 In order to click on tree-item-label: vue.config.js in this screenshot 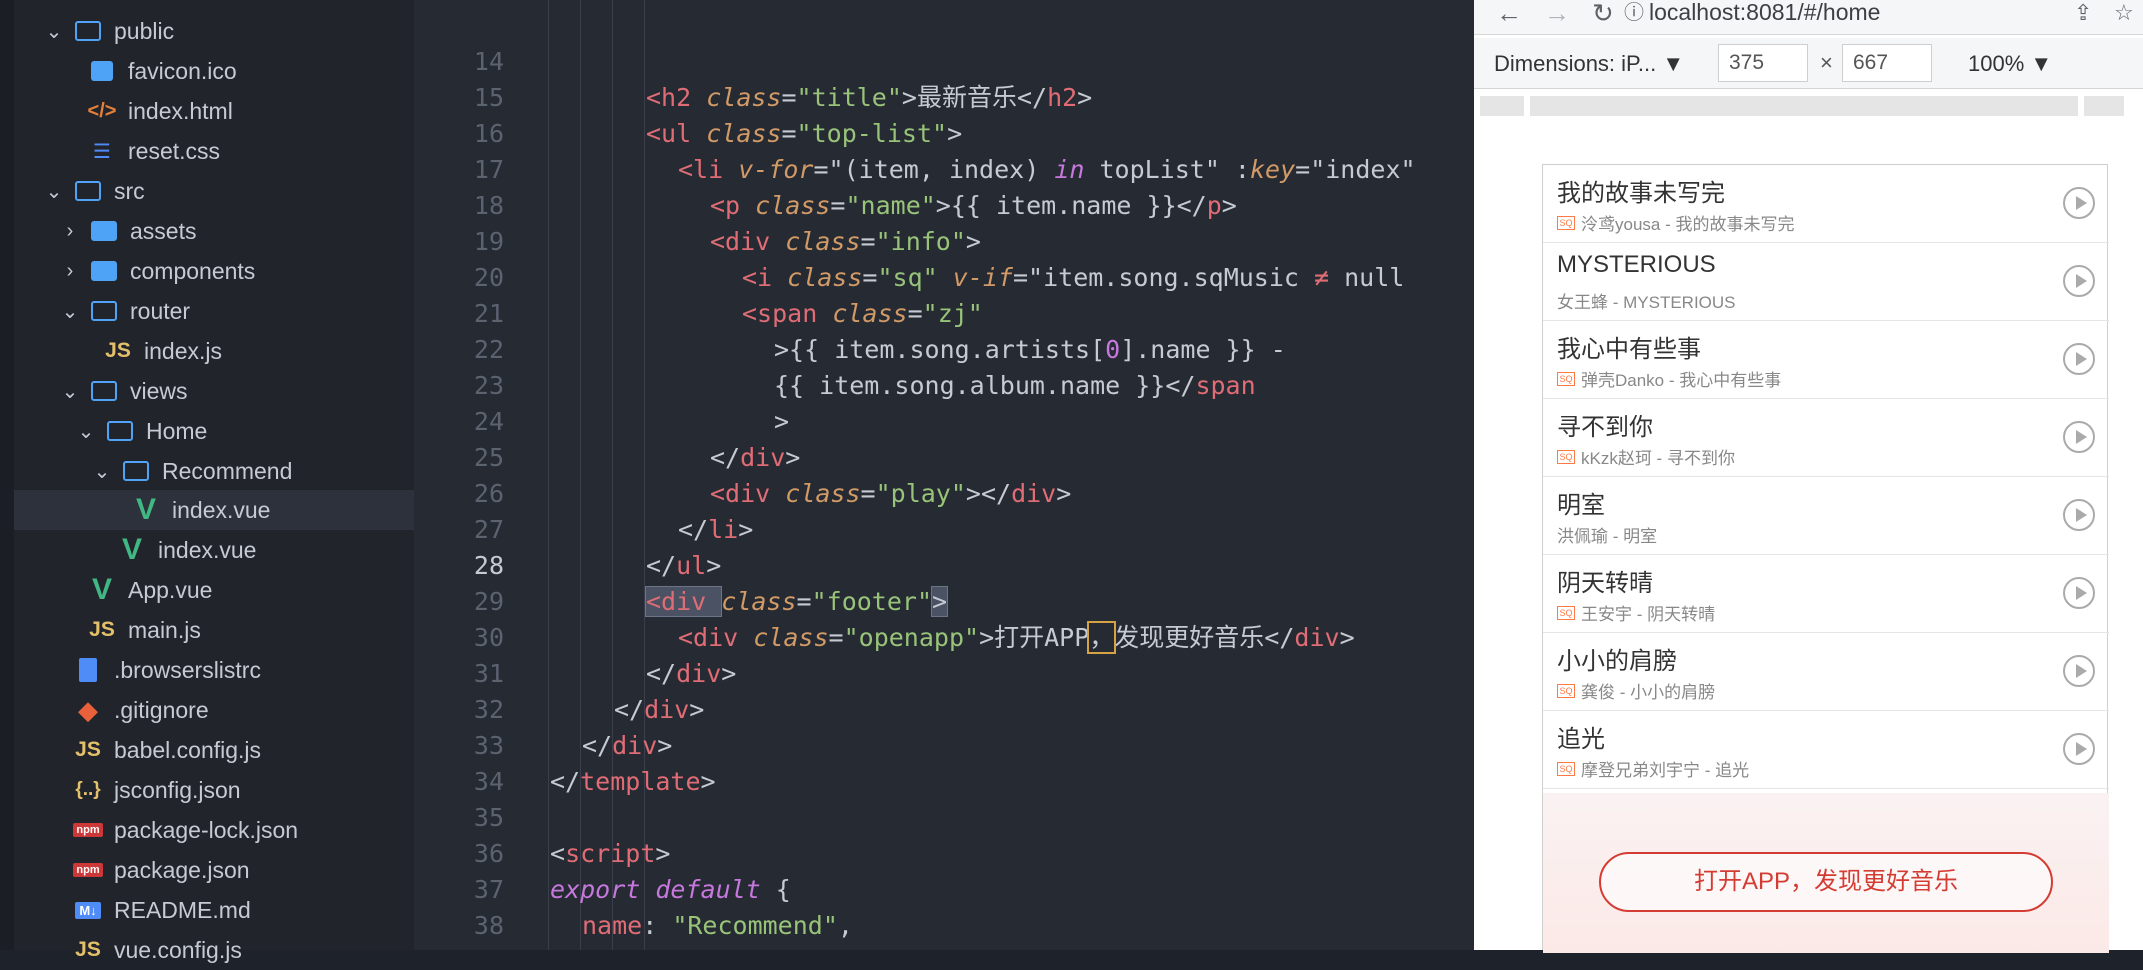, I will do `click(178, 949)`.